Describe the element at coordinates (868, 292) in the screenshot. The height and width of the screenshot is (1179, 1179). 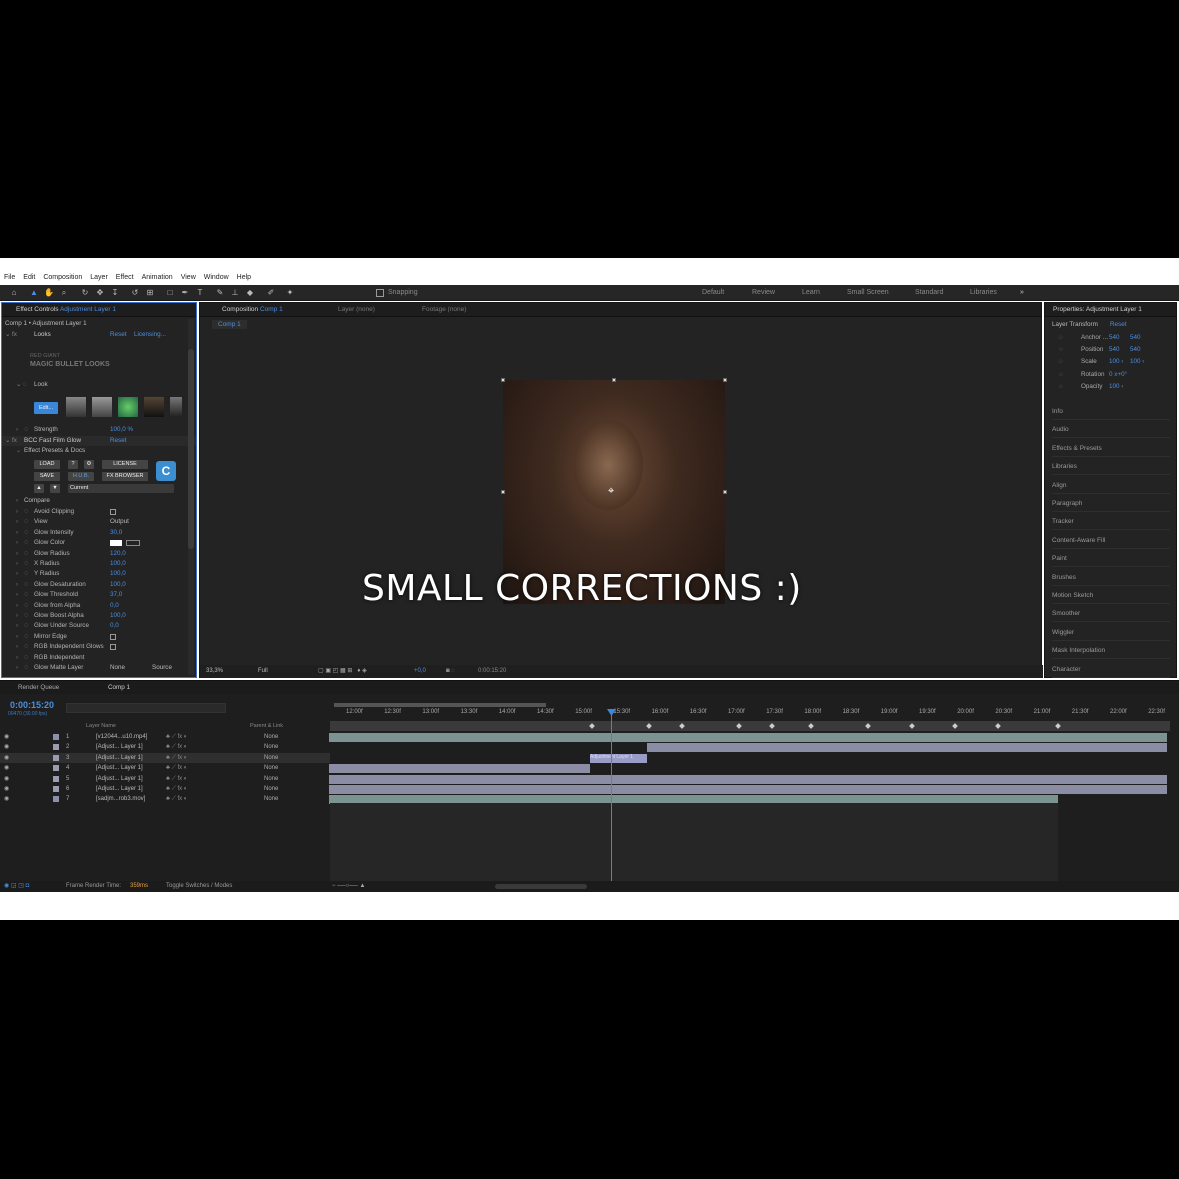
I see `workspace-small-screen: Small Screen` at that location.